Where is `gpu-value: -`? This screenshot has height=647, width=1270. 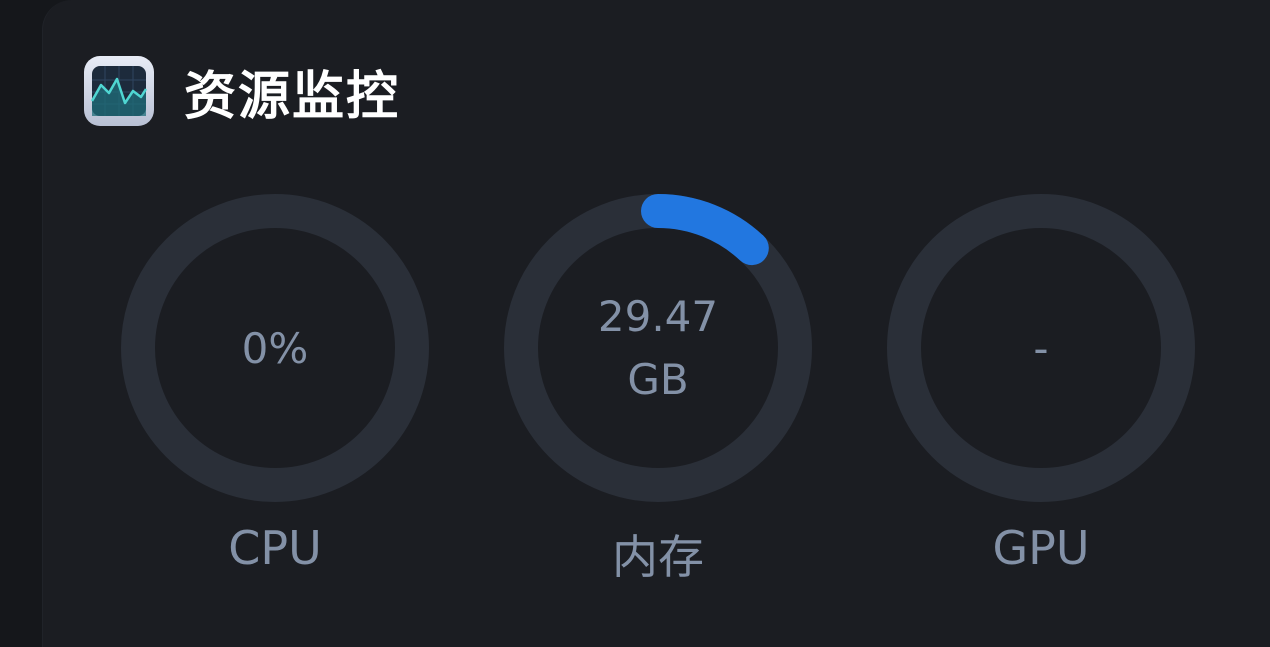
gpu-value: - is located at coordinates (1041, 348).